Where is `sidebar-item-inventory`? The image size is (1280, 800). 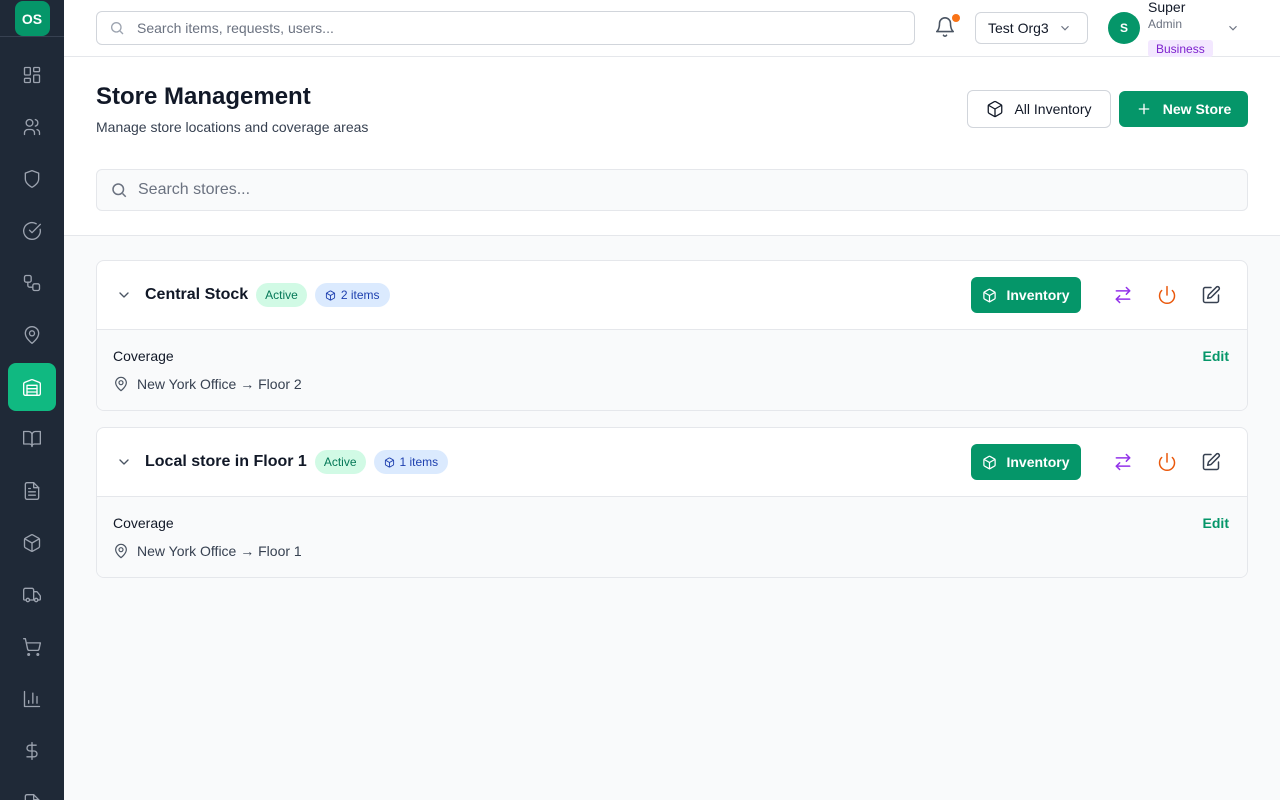 sidebar-item-inventory is located at coordinates (32, 543).